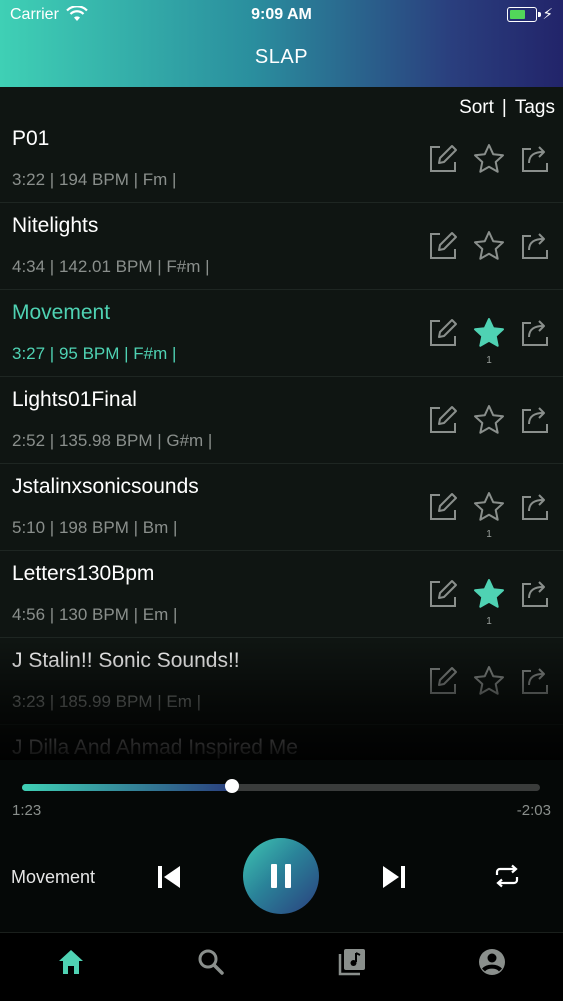 The image size is (563, 1001). What do you see at coordinates (492, 962) in the screenshot?
I see `profile-icon` at bounding box center [492, 962].